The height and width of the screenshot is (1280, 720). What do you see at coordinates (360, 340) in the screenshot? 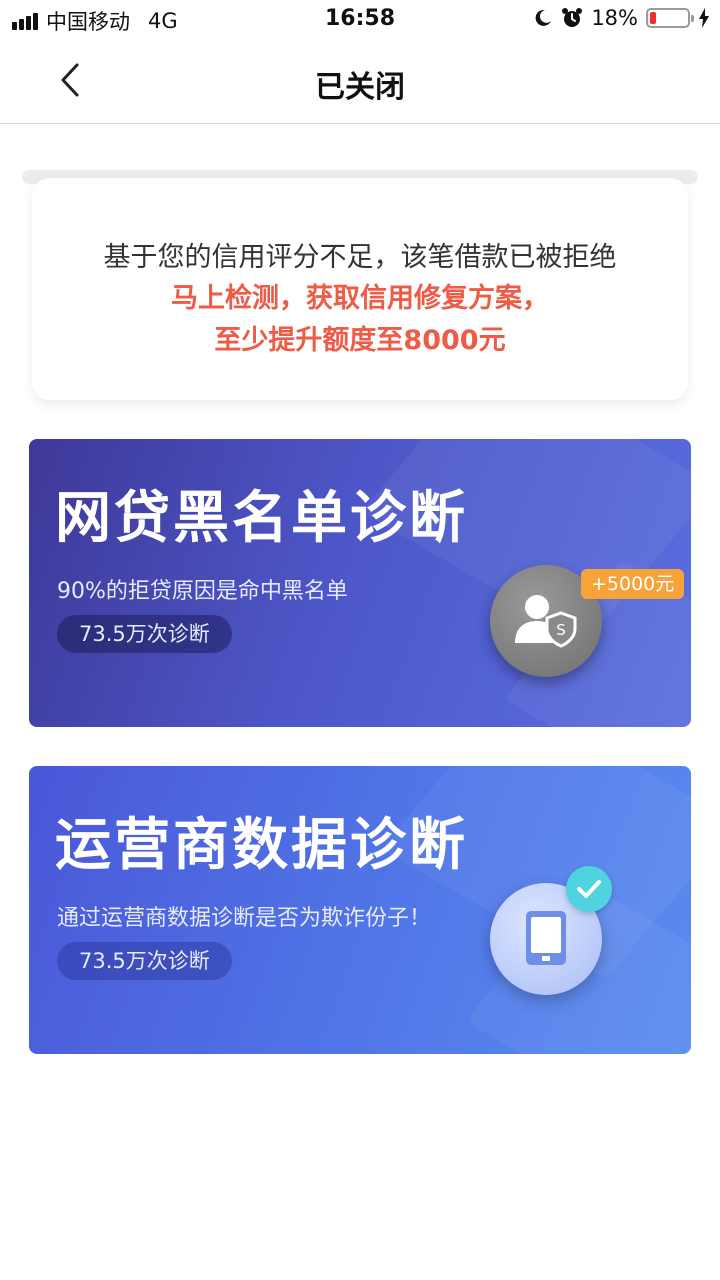
I see `promo-text-line2: 至少提升额度至8000元` at bounding box center [360, 340].